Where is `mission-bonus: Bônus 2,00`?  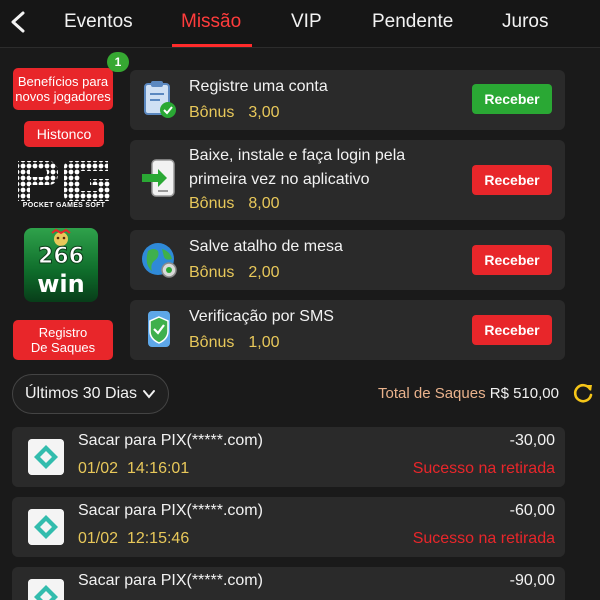 mission-bonus: Bônus 2,00 is located at coordinates (234, 273).